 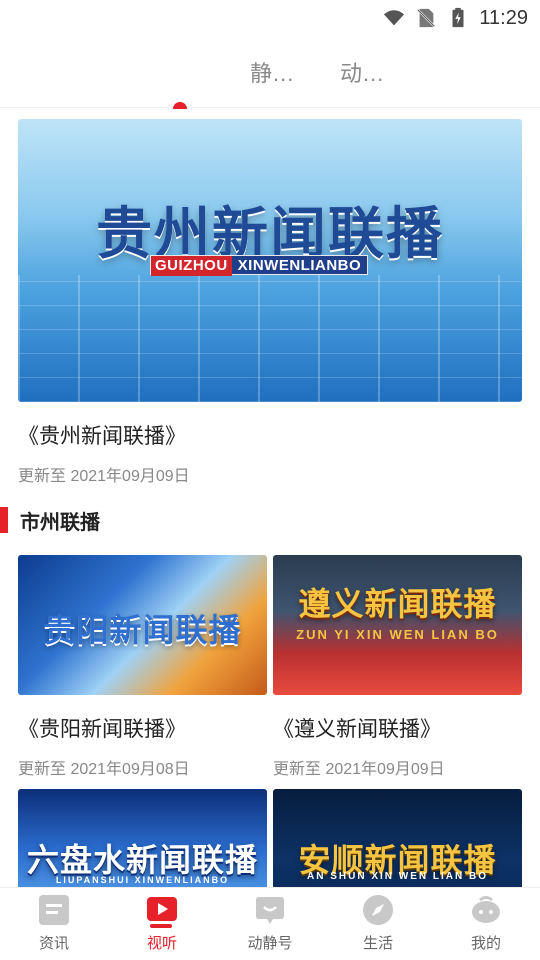 I want to click on tab-indicator, so click(x=180, y=105).